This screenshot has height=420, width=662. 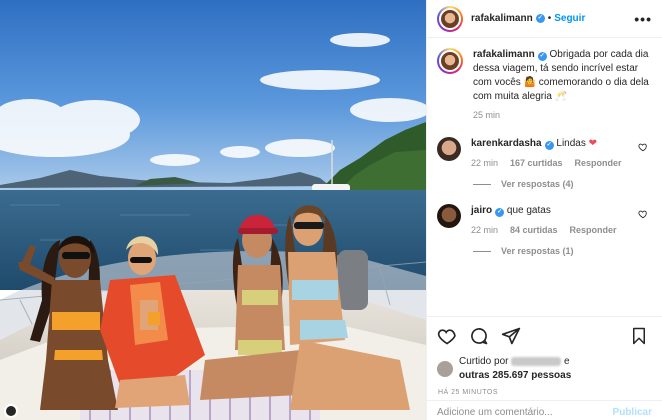 What do you see at coordinates (506, 143) in the screenshot?
I see `comment-username: karenkardasha` at bounding box center [506, 143].